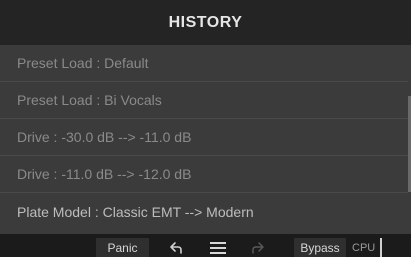 The width and height of the screenshot is (411, 257). Describe the element at coordinates (205, 245) in the screenshot. I see `bottom-toolbar: Panic Bypass CPU` at that location.